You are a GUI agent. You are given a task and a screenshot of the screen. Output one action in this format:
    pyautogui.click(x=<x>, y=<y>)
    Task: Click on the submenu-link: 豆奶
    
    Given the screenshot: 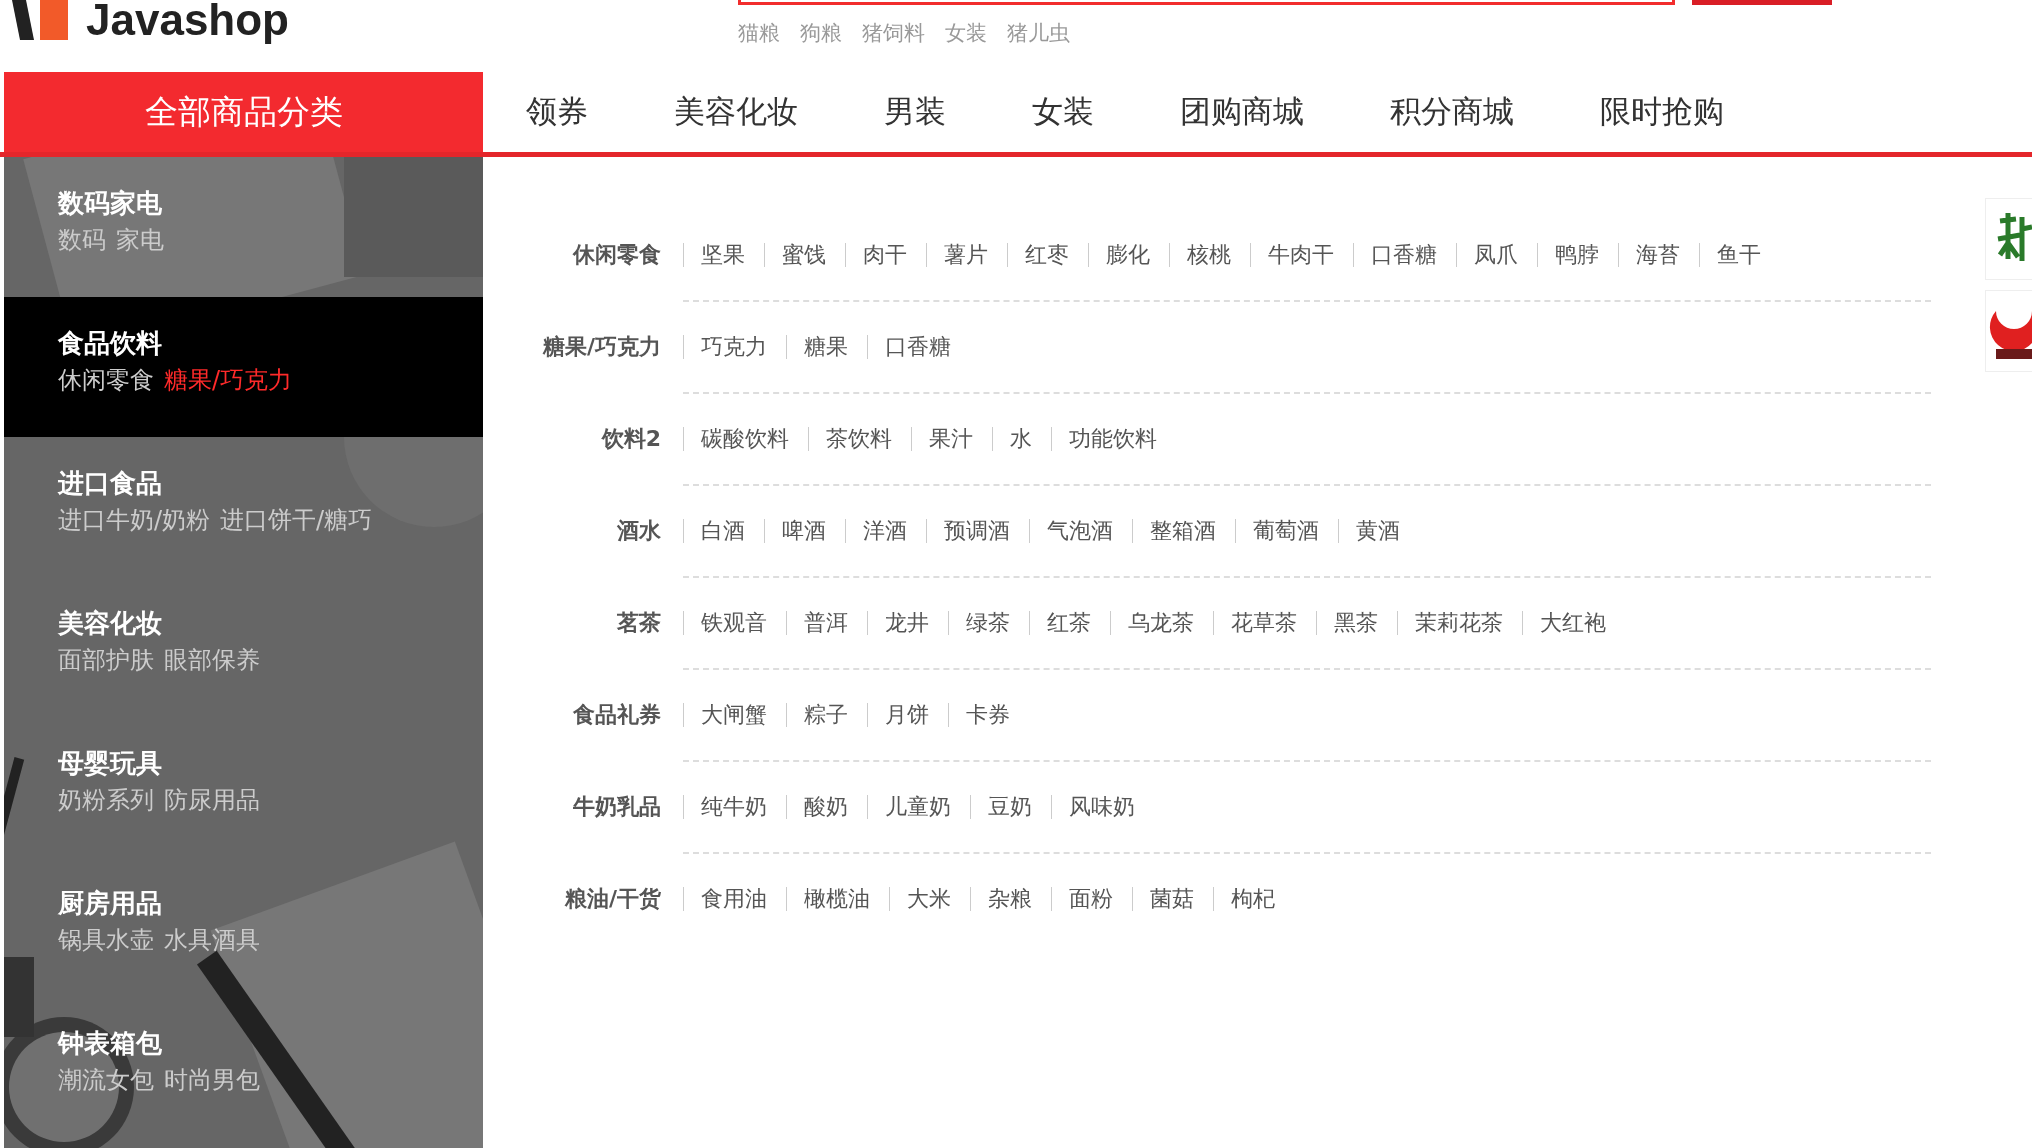 What is the action you would take?
    pyautogui.click(x=1010, y=807)
    